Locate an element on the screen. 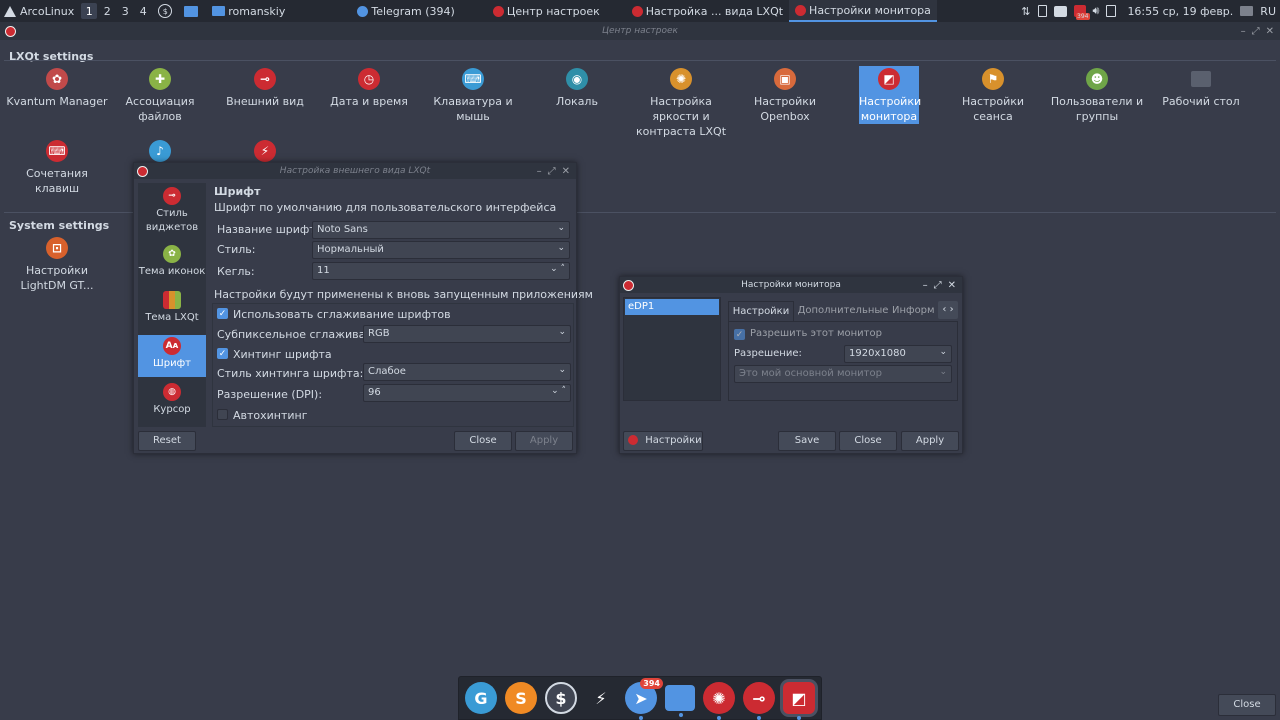  monitor-save-button: Save is located at coordinates (807, 441).